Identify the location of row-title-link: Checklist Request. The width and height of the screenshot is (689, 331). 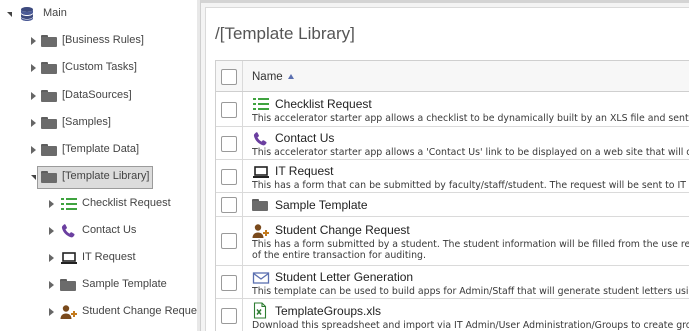
(323, 104).